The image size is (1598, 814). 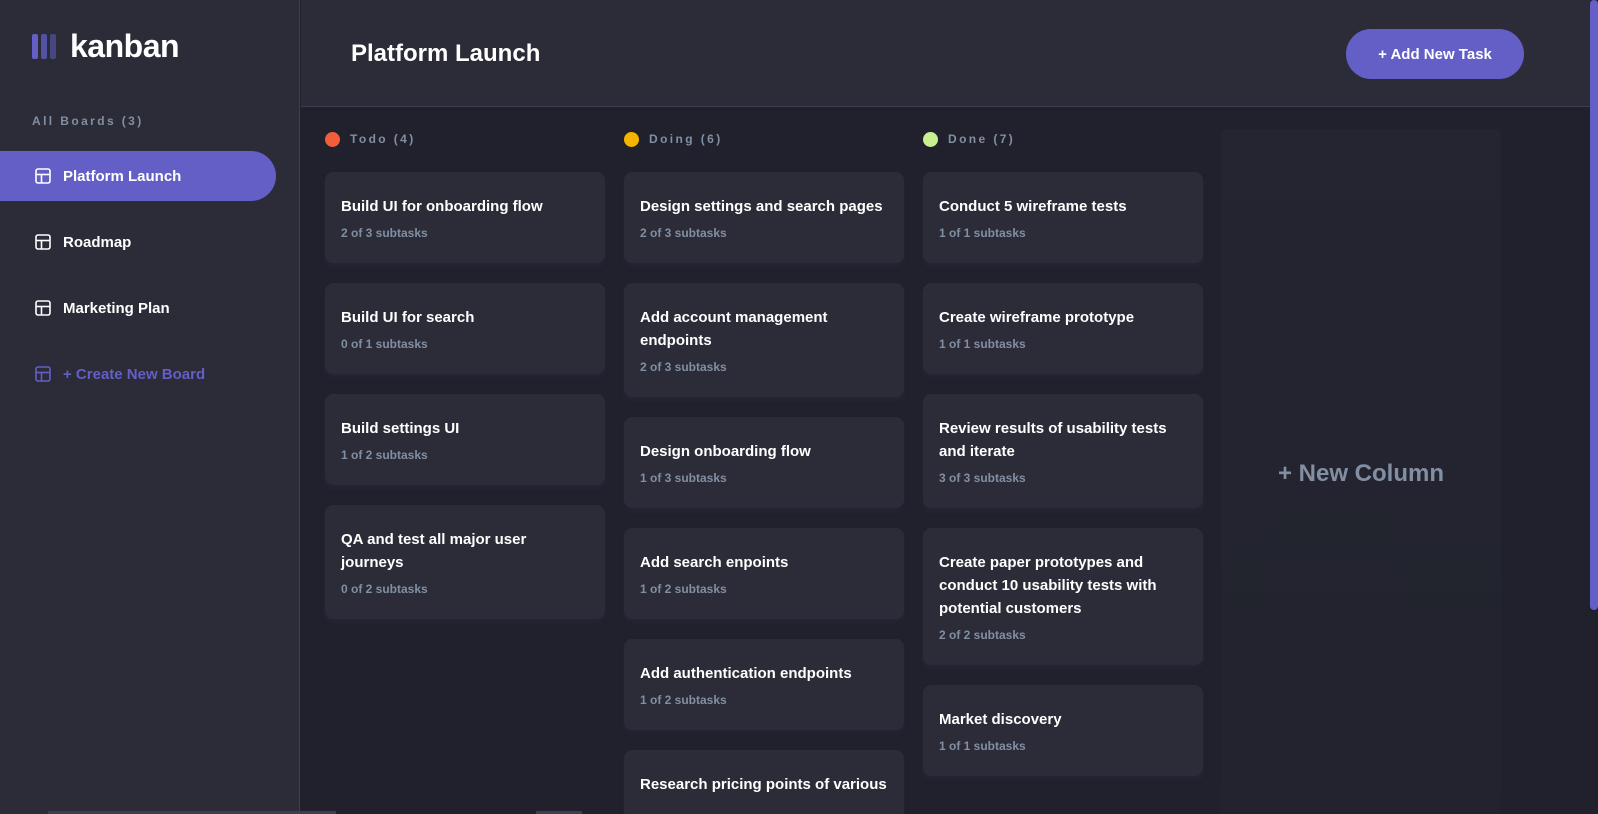 I want to click on task-subtasks: 0 of 2 subtasks, so click(x=384, y=589).